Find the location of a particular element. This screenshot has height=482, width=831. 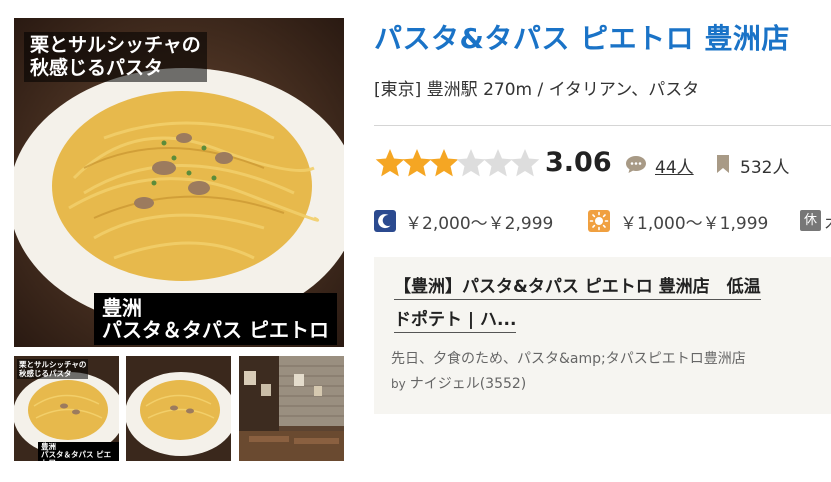

restaurant-name: パスタ&タパス ピエトロ 豊洲店 is located at coordinates (582, 37).